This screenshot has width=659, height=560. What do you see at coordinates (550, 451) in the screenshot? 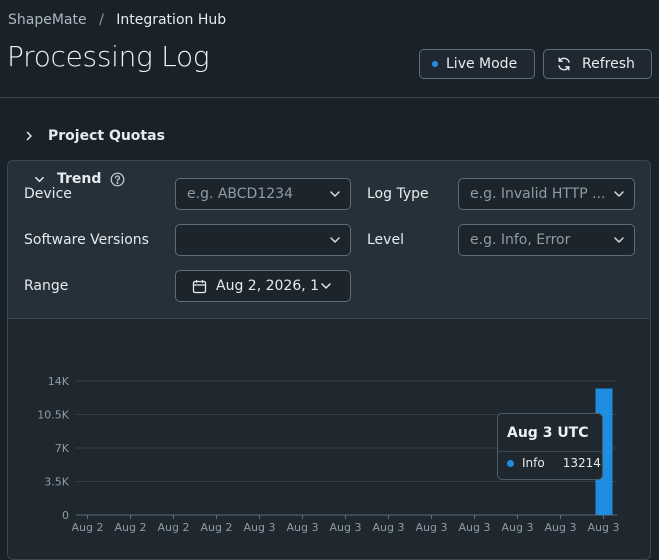
I see `tooltip-divider` at bounding box center [550, 451].